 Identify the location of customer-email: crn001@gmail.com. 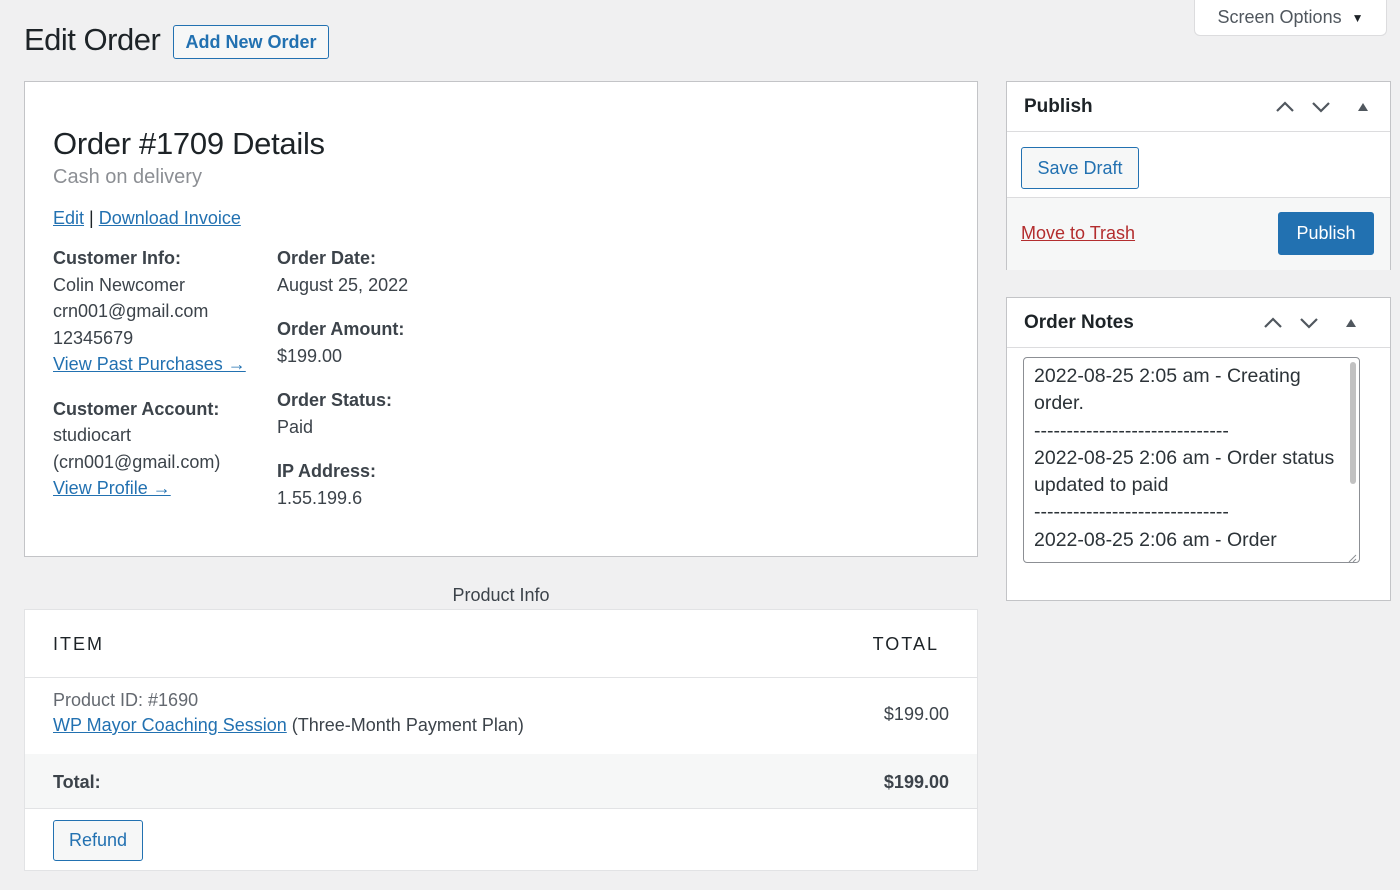
(131, 311).